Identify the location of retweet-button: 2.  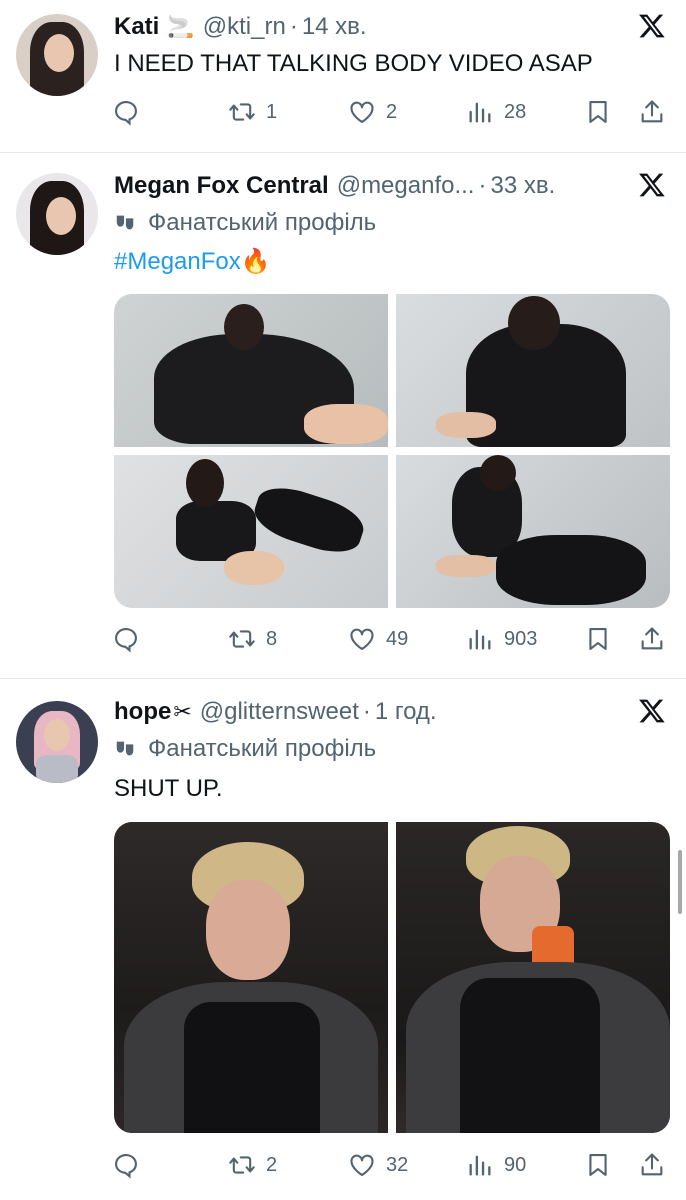
(252, 1165).